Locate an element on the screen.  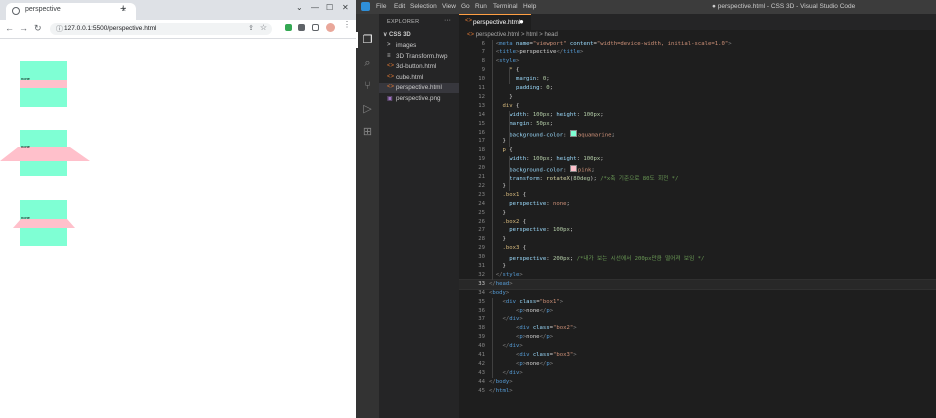
box3-text: none is located at coordinates (25, 217).